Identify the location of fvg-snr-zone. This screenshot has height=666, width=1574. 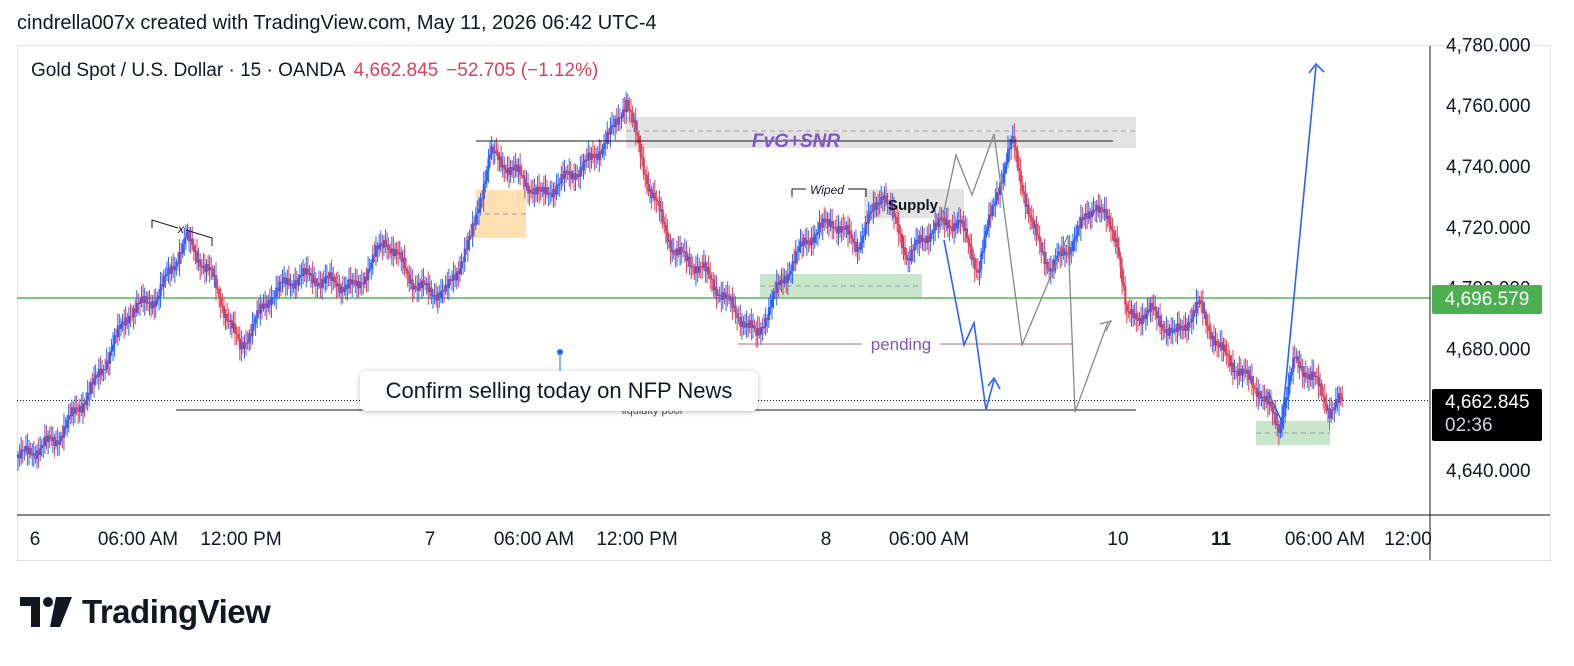
(881, 132).